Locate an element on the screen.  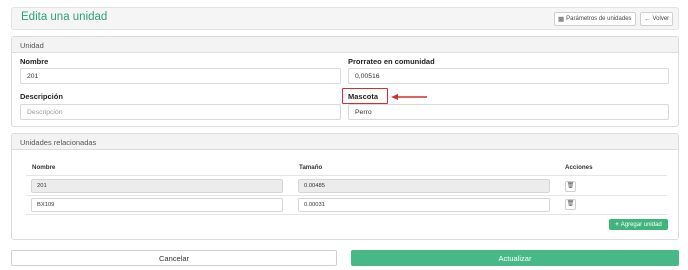
row-2-delete-button: 🗑 is located at coordinates (570, 204).